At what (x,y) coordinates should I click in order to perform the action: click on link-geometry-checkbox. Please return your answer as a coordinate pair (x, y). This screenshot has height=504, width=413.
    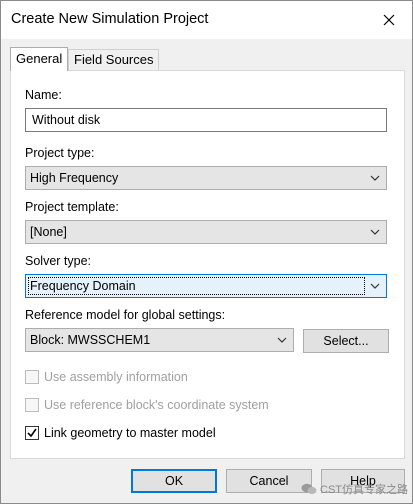
    Looking at the image, I should click on (32, 433).